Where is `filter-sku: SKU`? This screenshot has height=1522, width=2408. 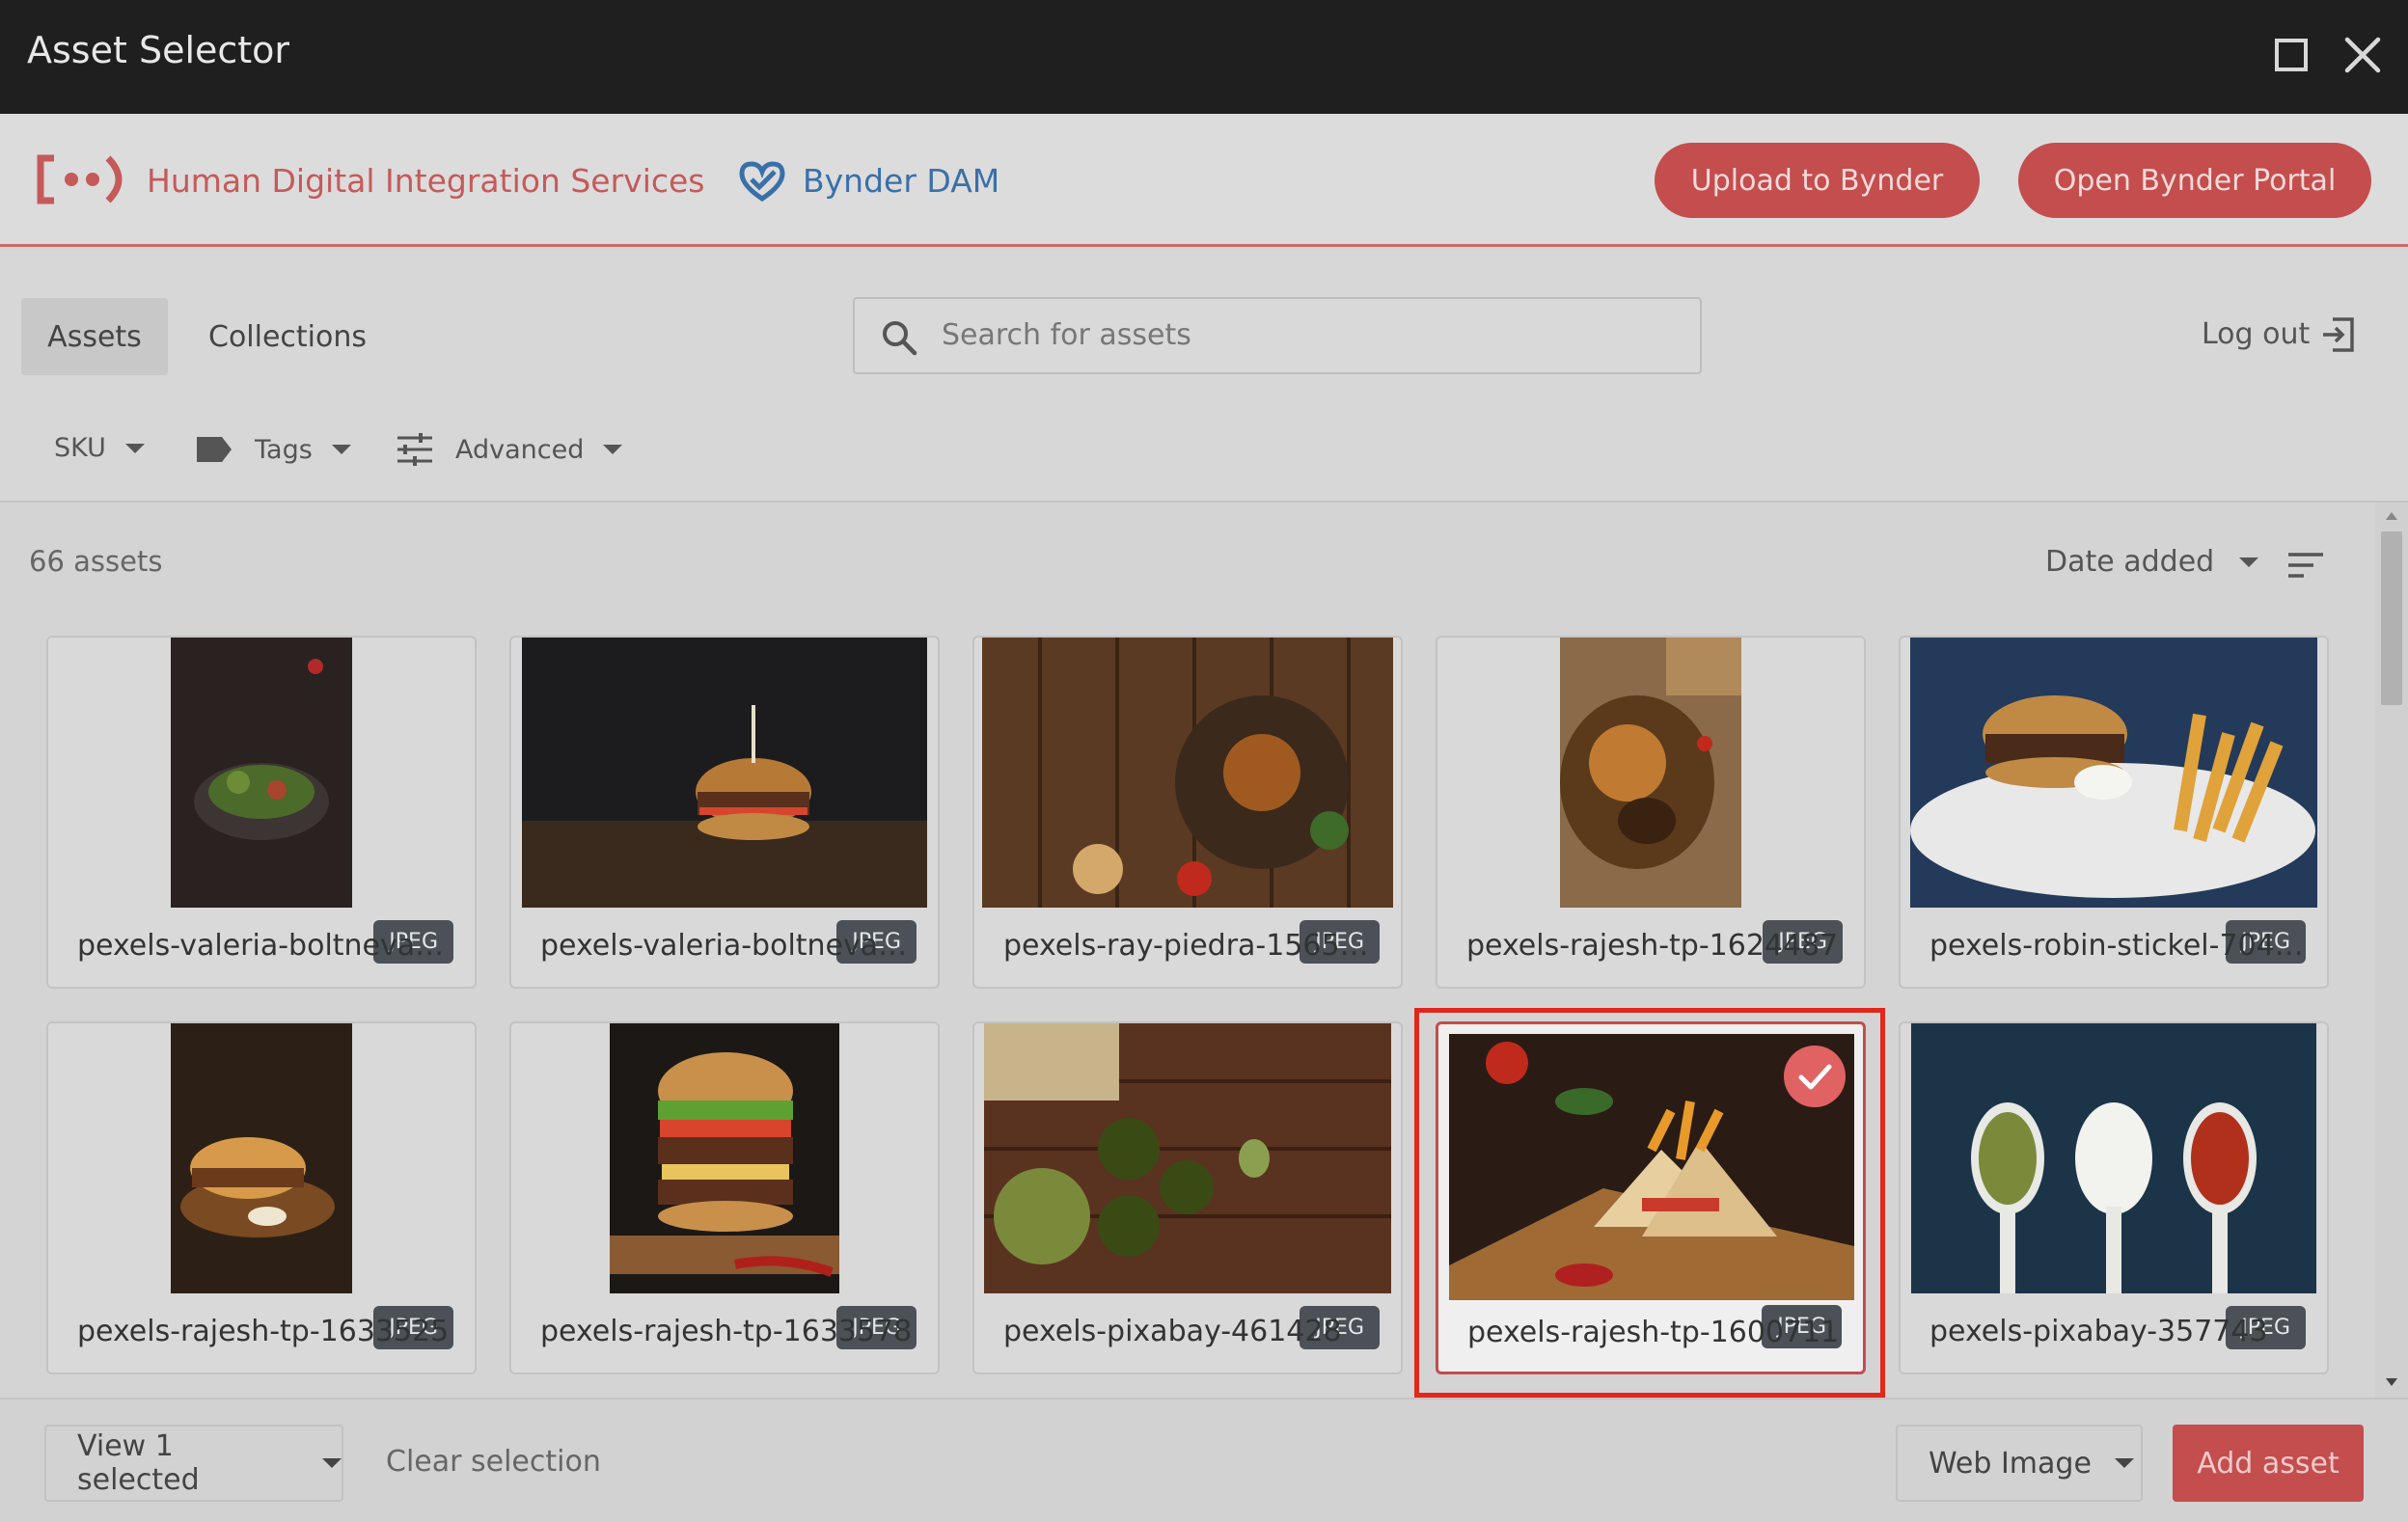
filter-sku: SKU is located at coordinates (99, 448).